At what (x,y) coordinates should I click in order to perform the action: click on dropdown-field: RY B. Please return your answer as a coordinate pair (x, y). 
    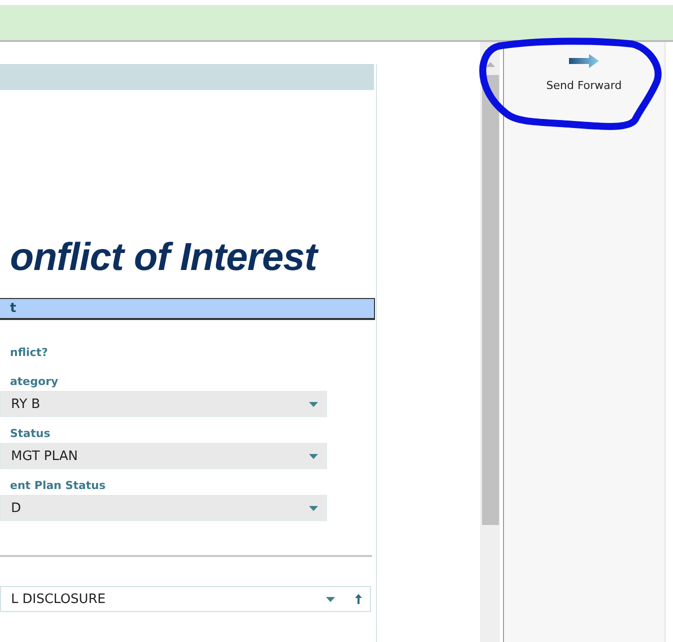
    Looking at the image, I should click on (163, 404).